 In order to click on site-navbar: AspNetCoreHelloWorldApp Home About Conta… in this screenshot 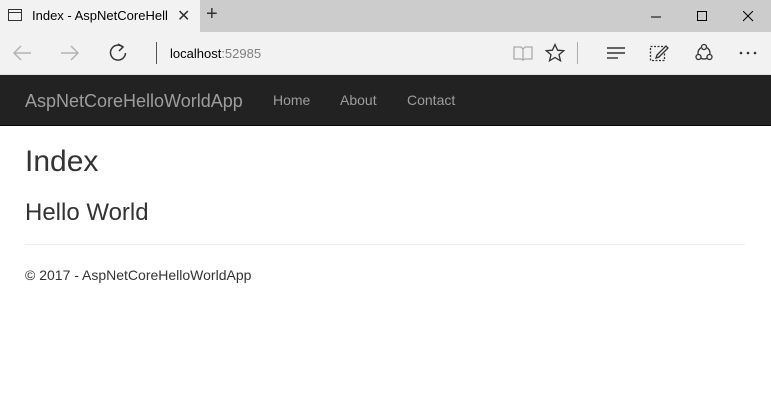, I will do `click(385, 100)`.